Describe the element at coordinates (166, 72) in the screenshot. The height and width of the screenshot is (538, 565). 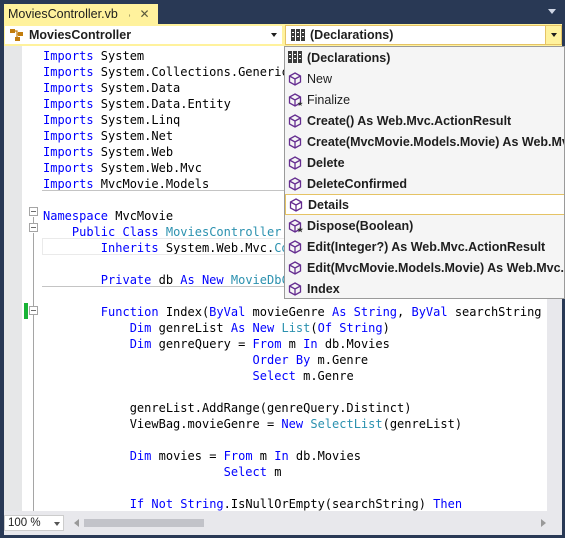
I see `code-line: Imports System.Collections.Generic` at that location.